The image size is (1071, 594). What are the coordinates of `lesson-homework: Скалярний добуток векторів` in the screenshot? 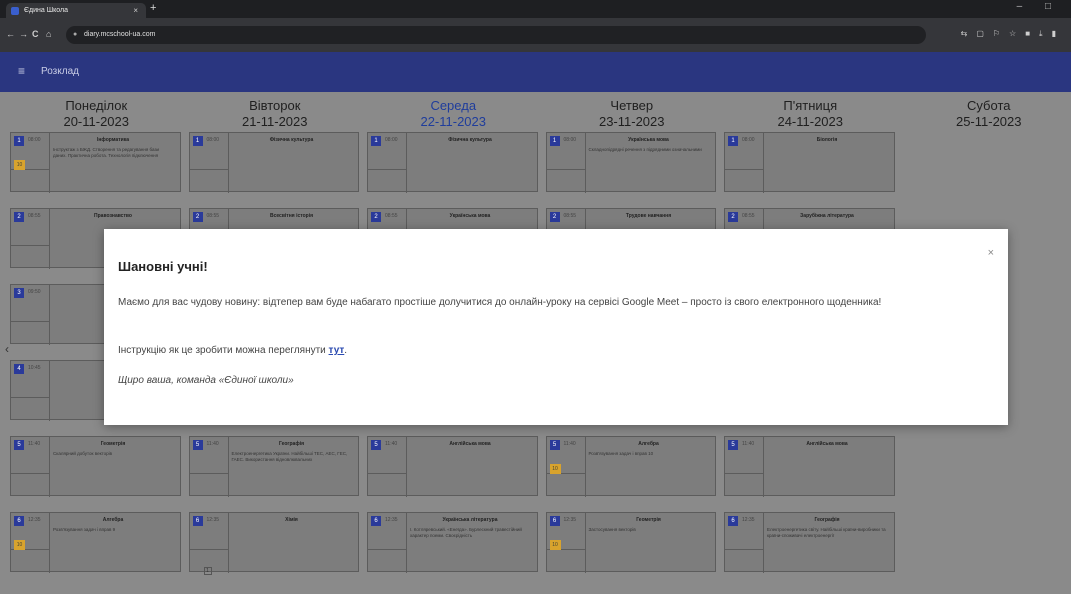 It's located at (83, 453).